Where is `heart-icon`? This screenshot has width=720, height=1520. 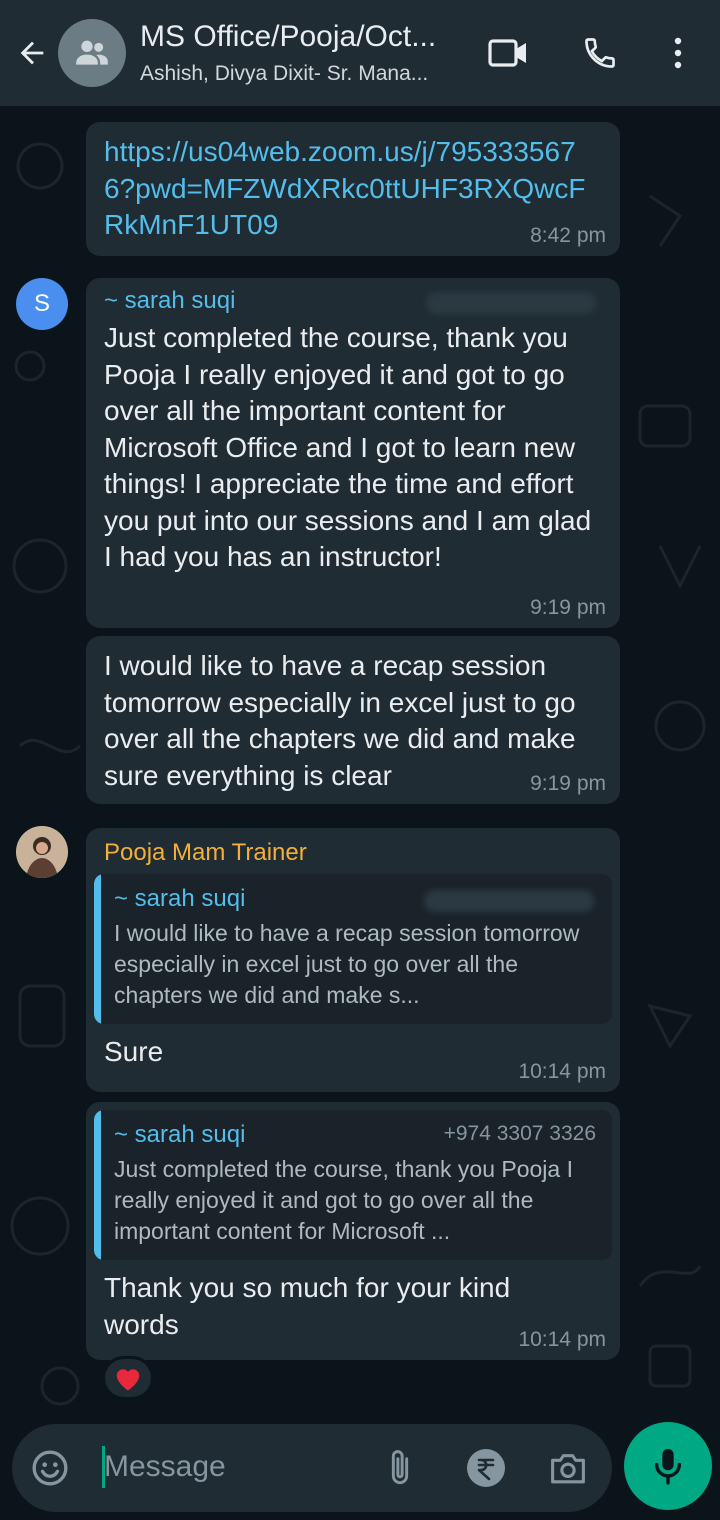 heart-icon is located at coordinates (128, 1380).